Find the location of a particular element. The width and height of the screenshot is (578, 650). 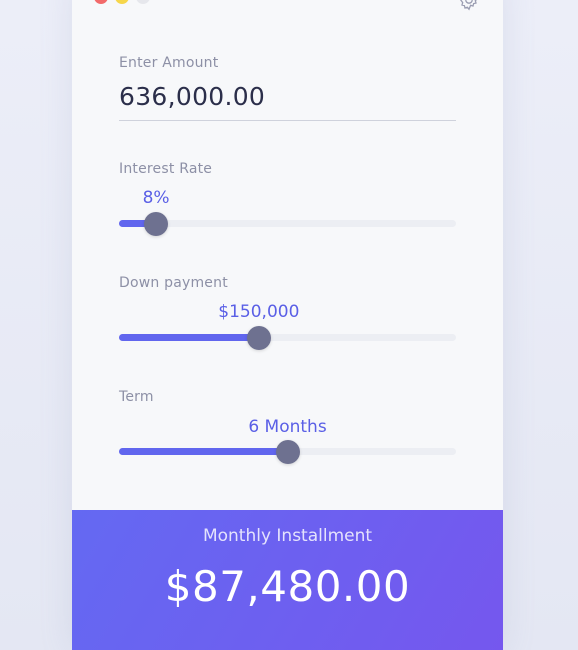

down-payment-label: Down payment is located at coordinates (173, 283).